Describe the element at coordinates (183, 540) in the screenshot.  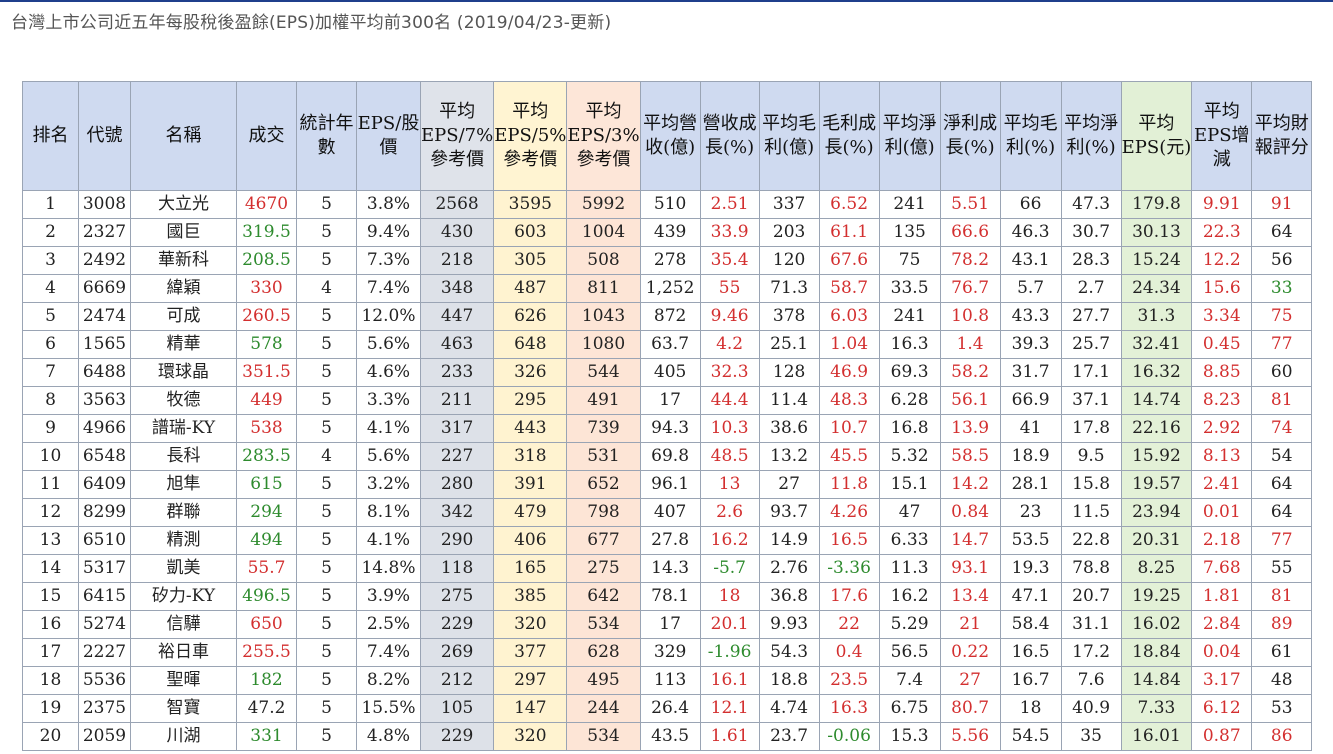
I see `table-cell: 精測` at that location.